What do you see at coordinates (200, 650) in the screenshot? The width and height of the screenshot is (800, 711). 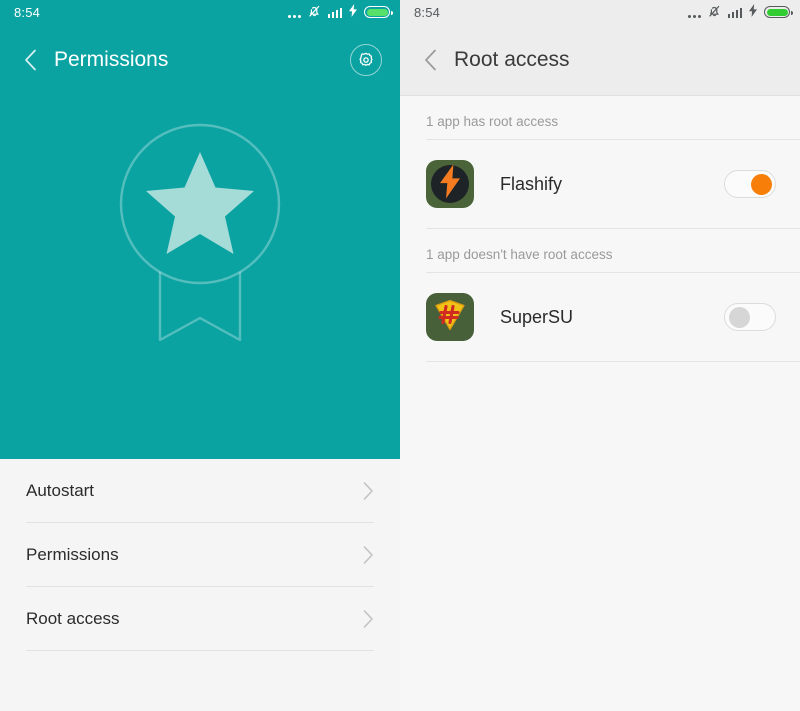 I see `list-divider` at bounding box center [200, 650].